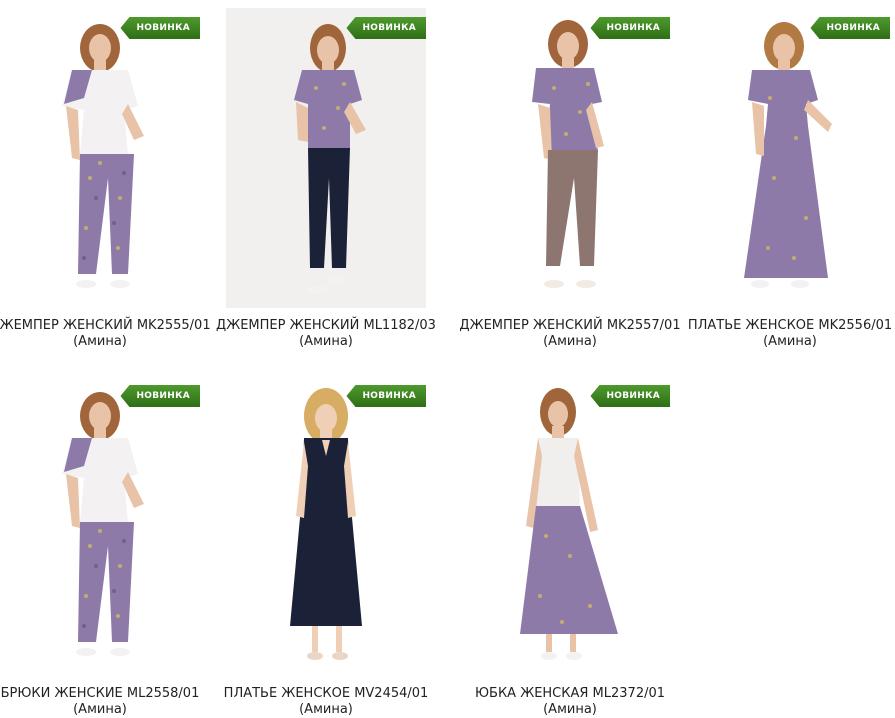  I want to click on product-title: БРЮКИ ЖЕНСКИЕ ML2558/01 (Амина), so click(110, 702).